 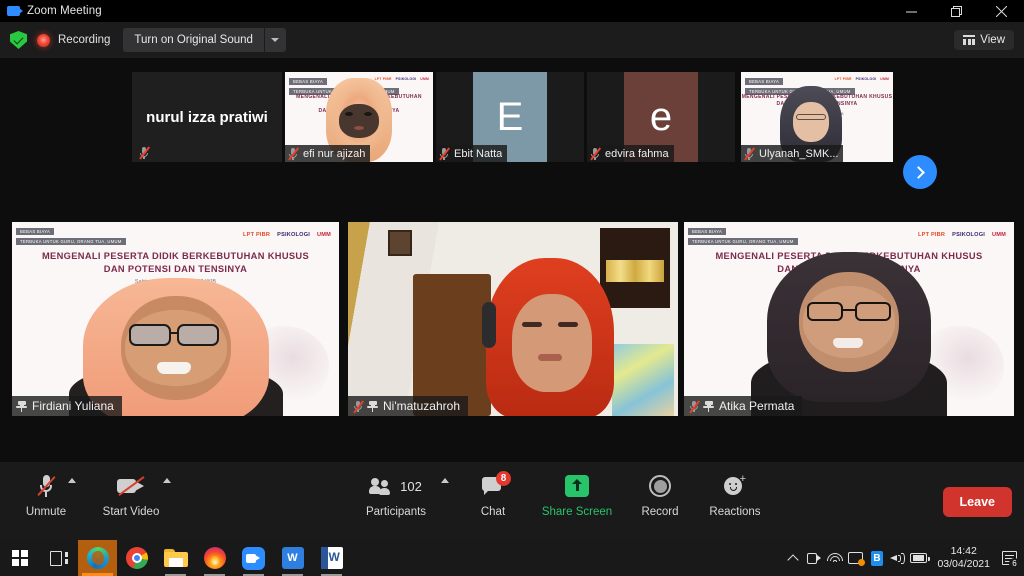 I want to click on record-circle-icon, so click(x=660, y=486).